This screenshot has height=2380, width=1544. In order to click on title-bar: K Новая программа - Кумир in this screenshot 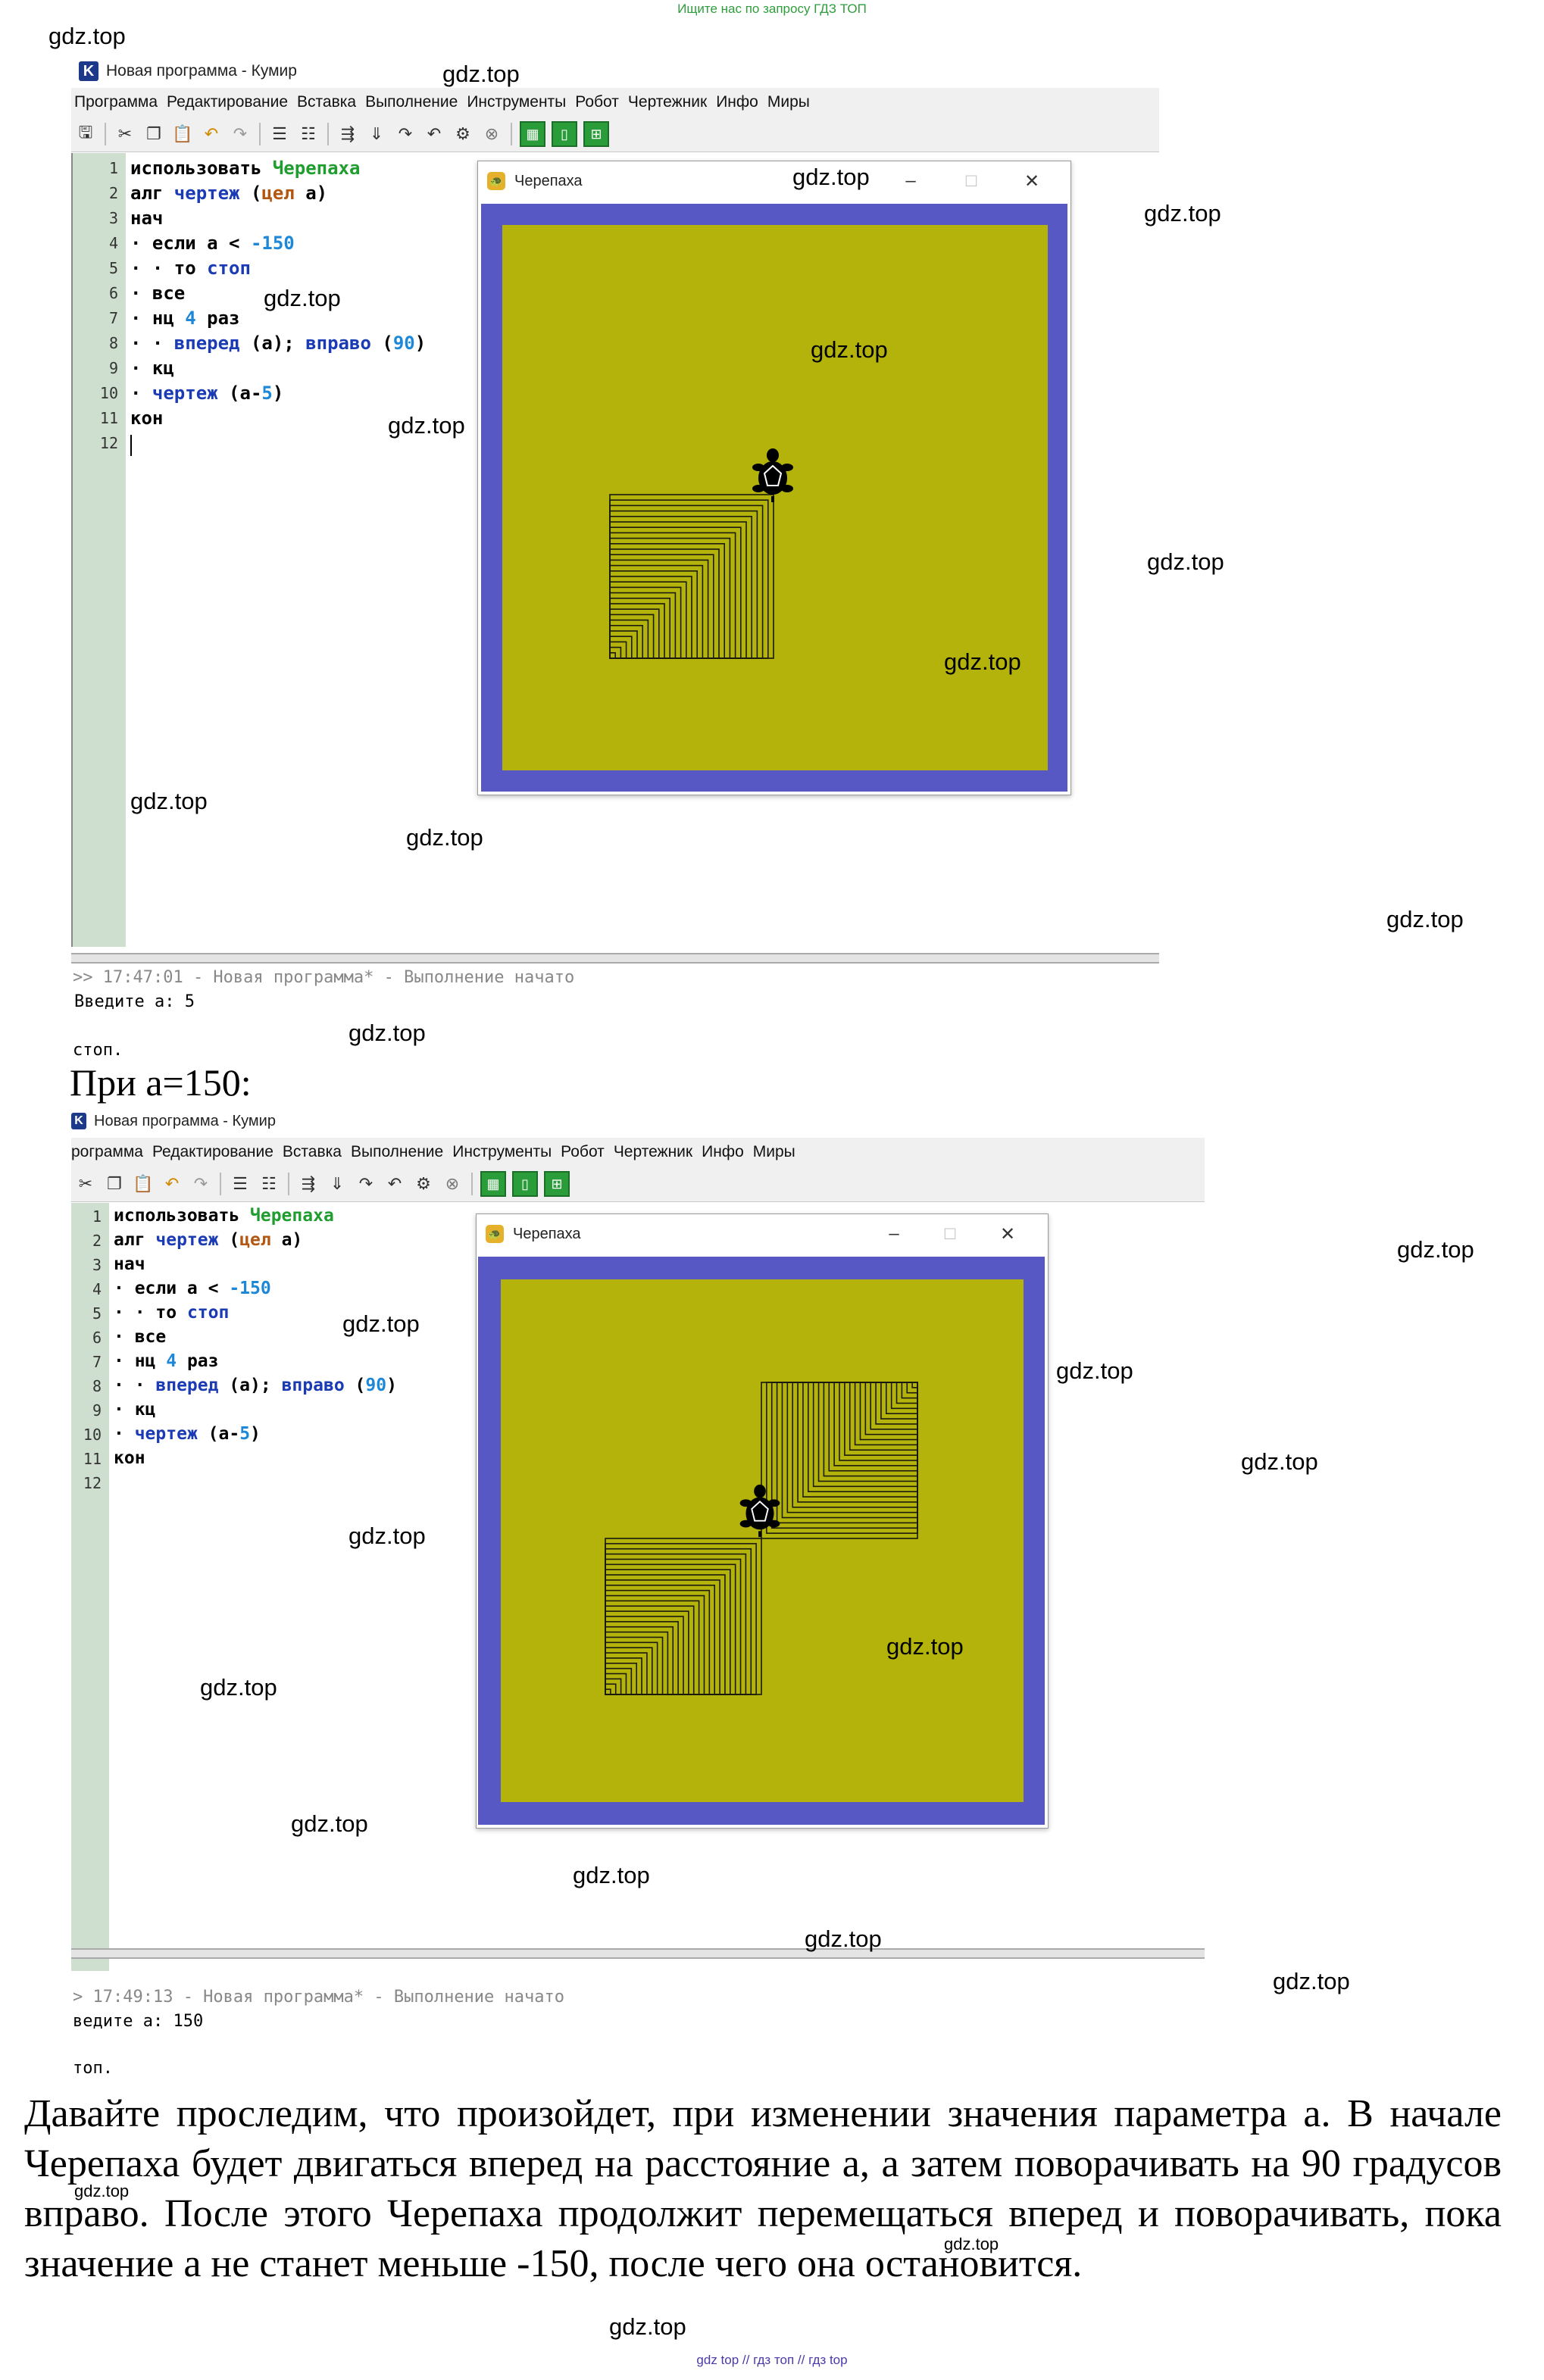, I will do `click(615, 72)`.